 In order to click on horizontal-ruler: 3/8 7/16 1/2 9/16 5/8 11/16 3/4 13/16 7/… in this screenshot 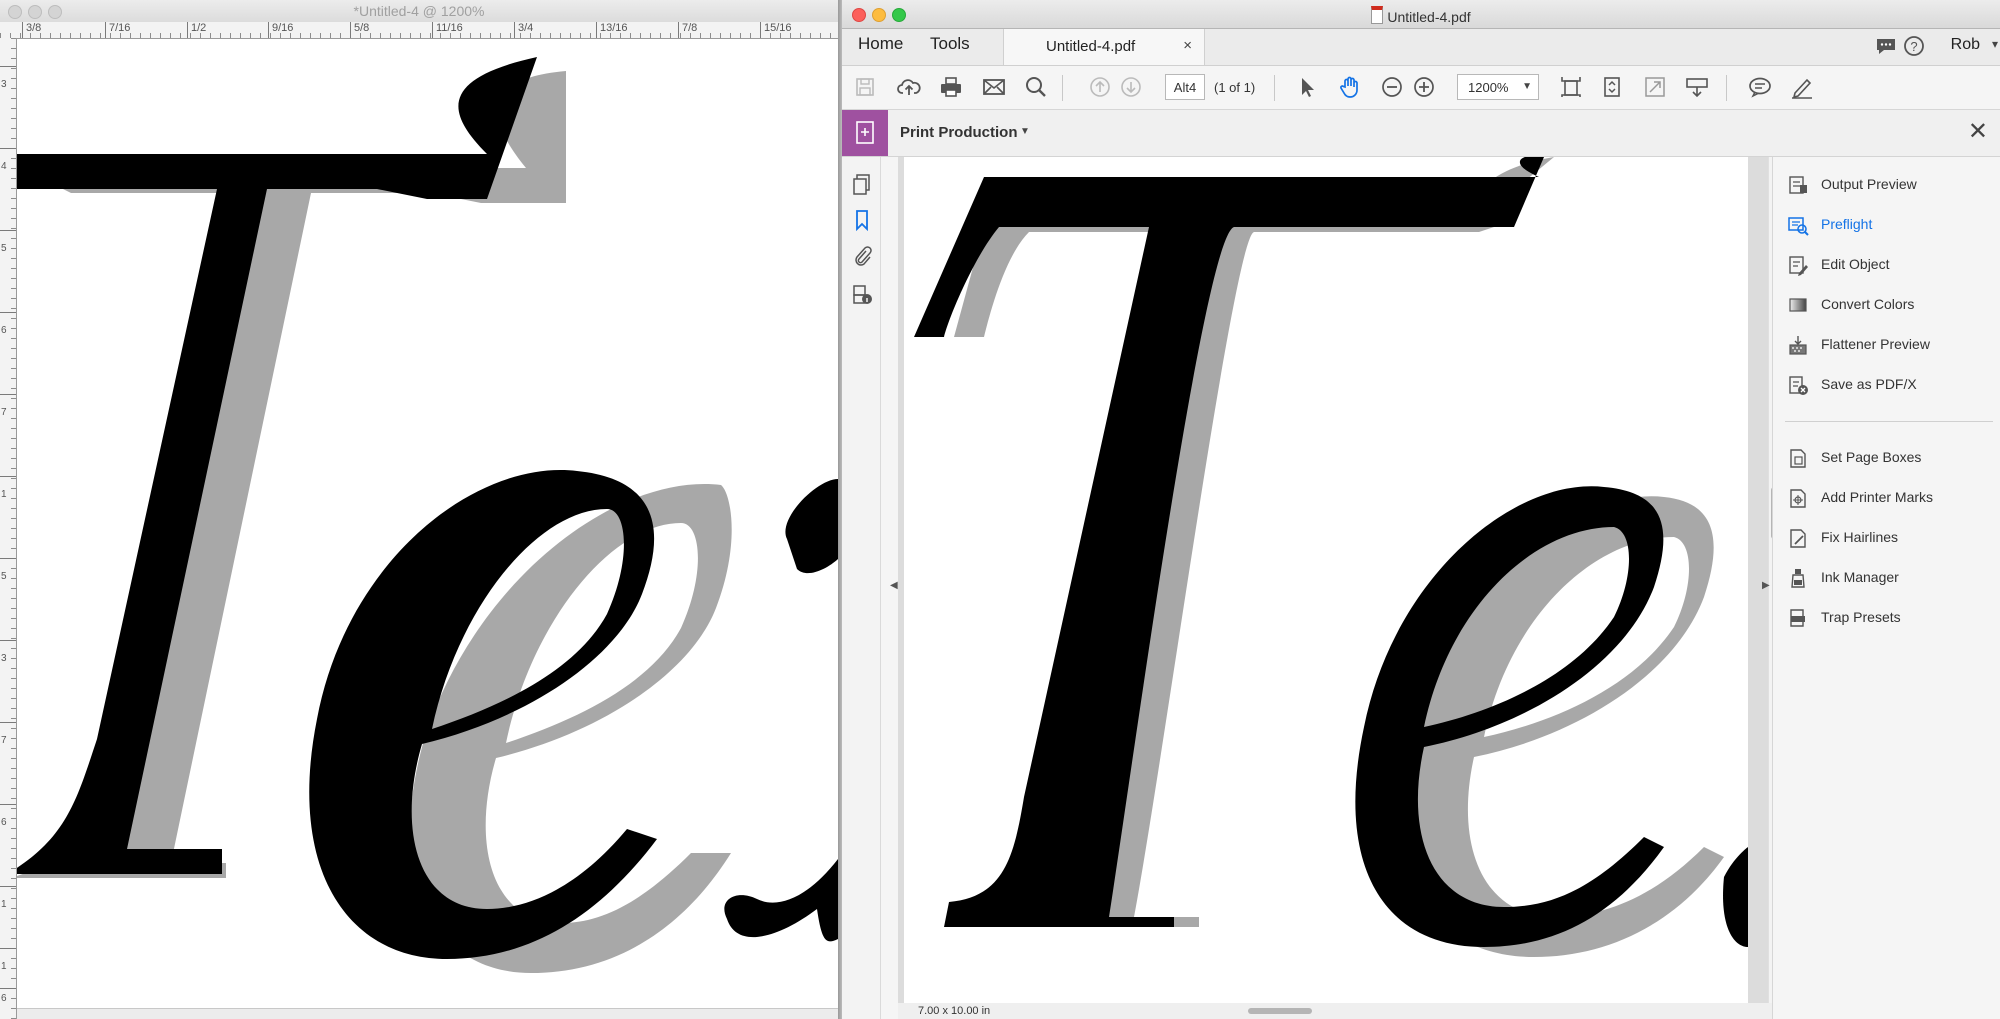, I will do `click(419, 30)`.